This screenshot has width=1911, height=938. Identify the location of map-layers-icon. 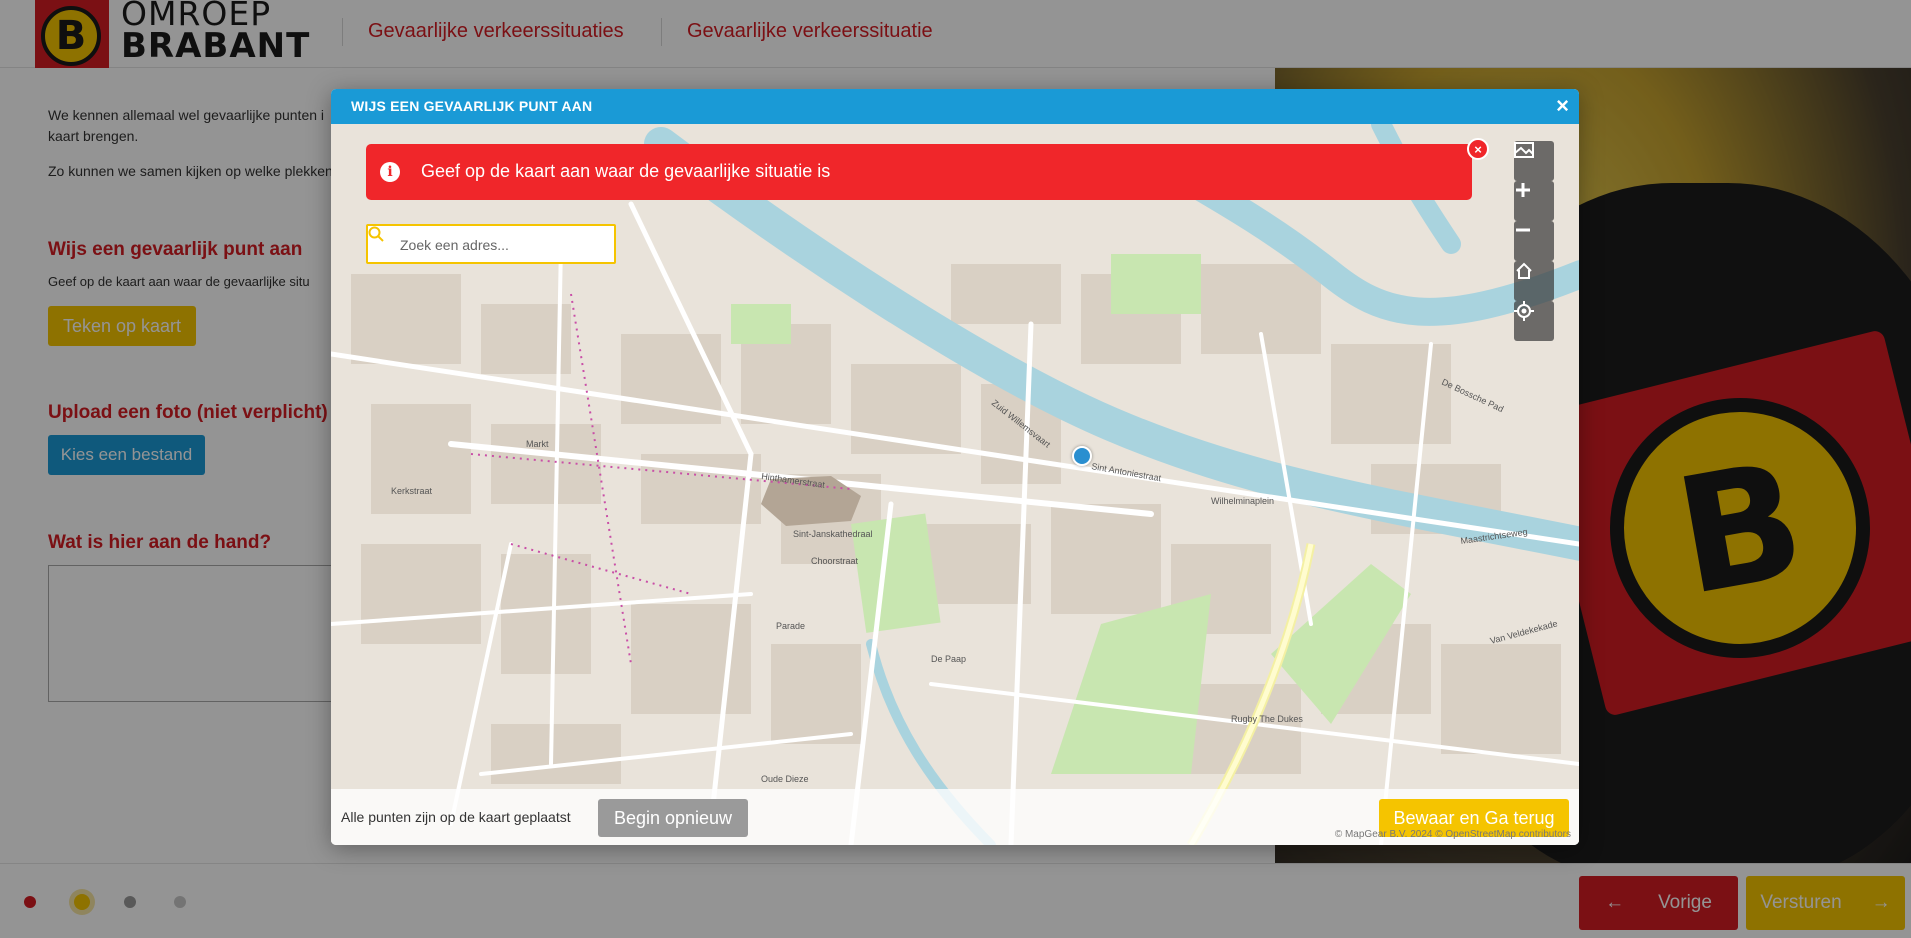
(1534, 161).